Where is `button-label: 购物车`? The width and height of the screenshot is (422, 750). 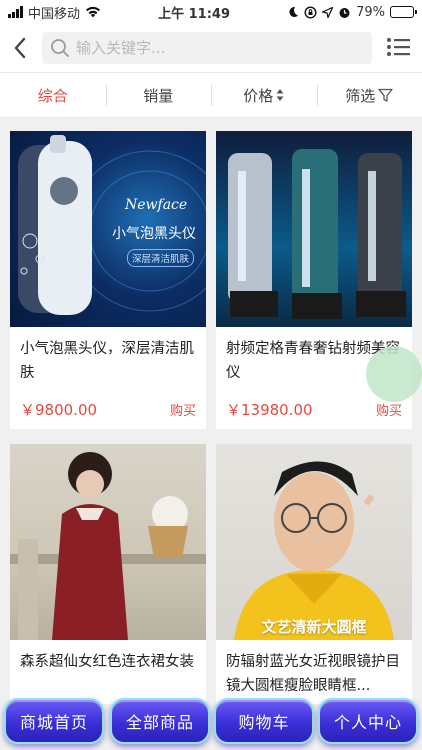
button-label: 购物车 is located at coordinates (264, 722).